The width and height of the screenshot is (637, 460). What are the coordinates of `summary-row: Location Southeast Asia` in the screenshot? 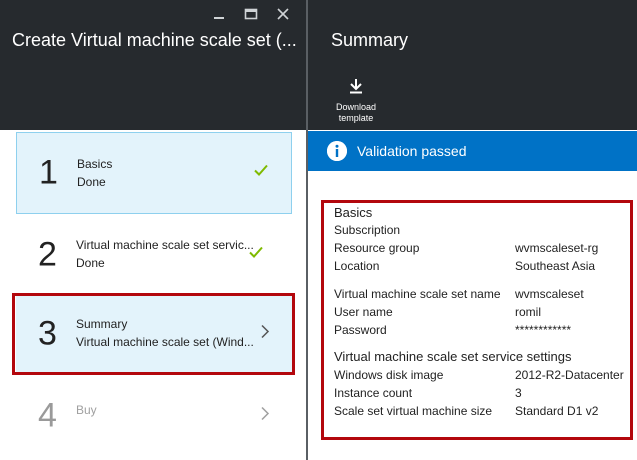 It's located at (479, 267).